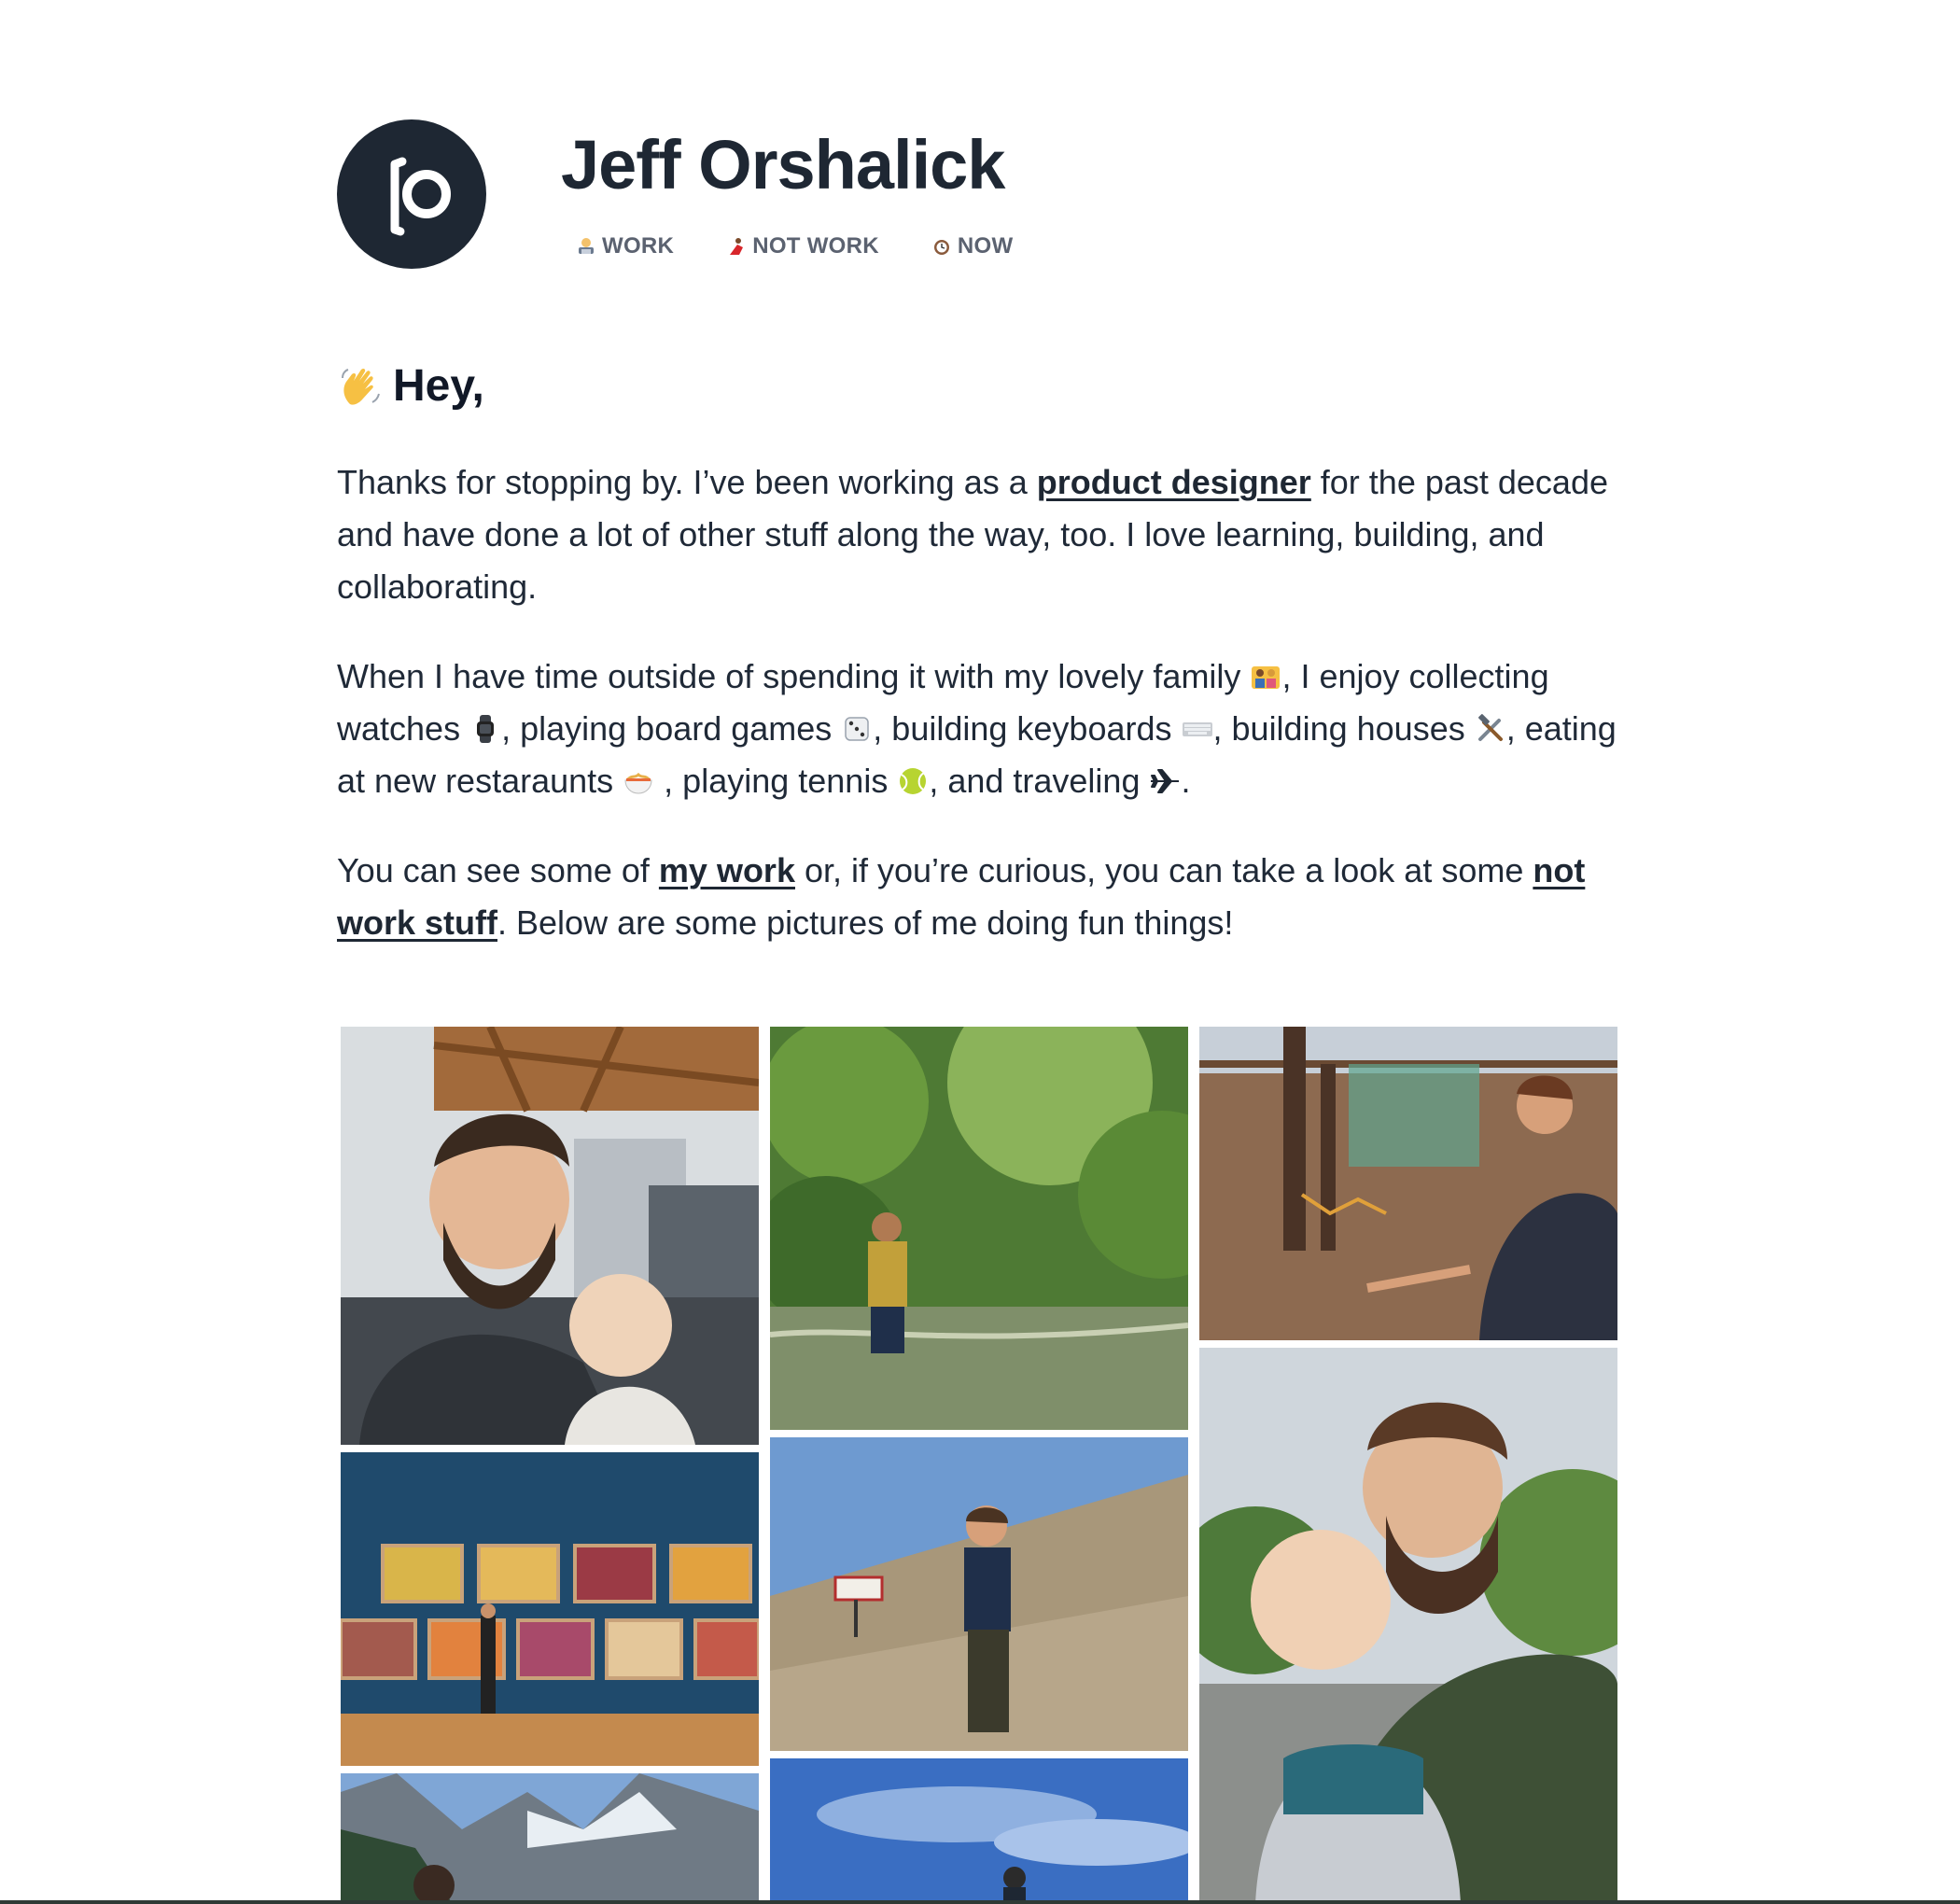 The width and height of the screenshot is (1960, 1904). I want to click on photo-art-gallery, so click(550, 1609).